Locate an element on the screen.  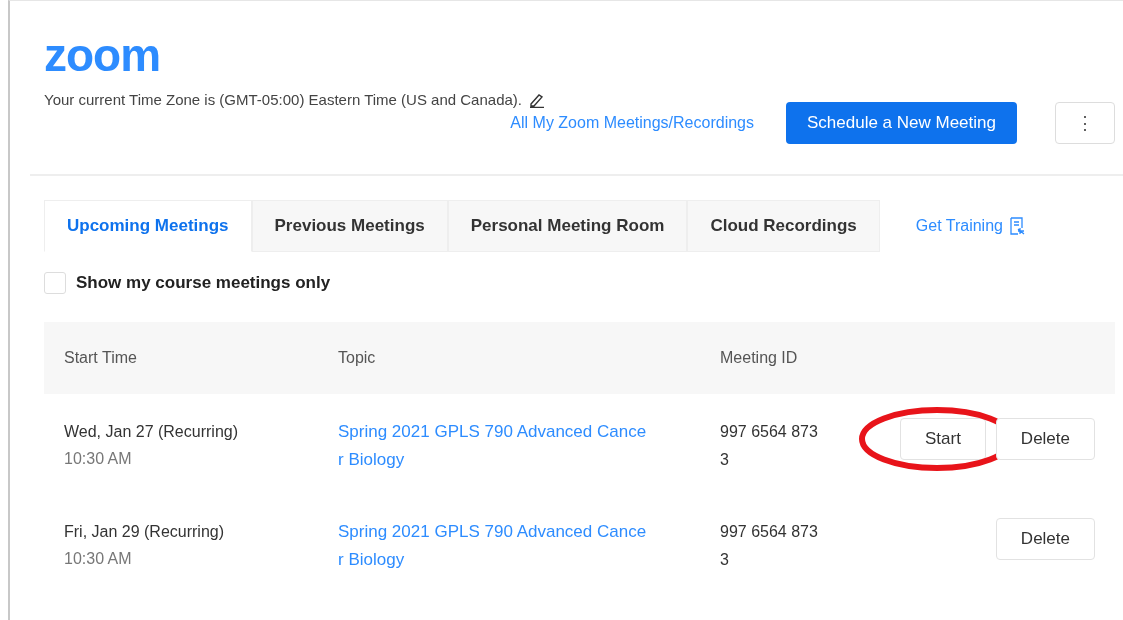
timezone-text: Your current Time Zone is (GMT-05:00) Eastern Time (US and Canada). is located at coordinates (283, 99).